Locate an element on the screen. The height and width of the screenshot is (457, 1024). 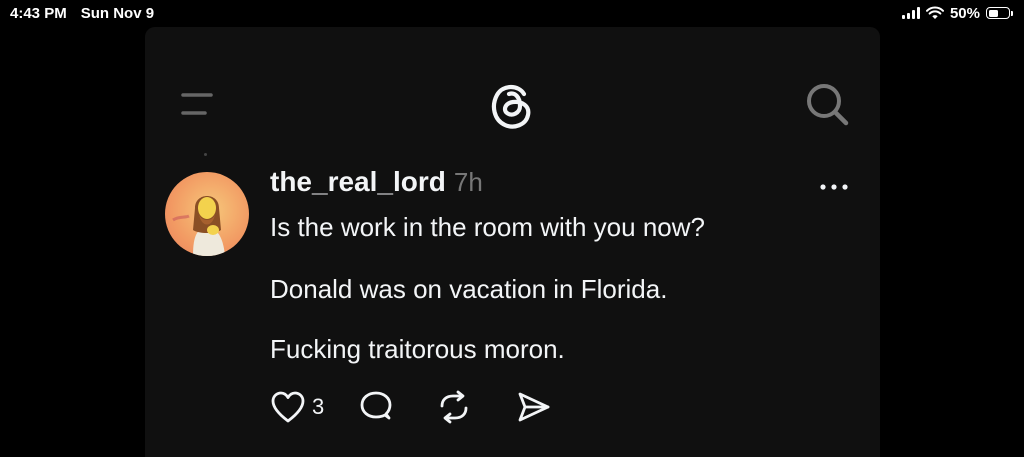
status-bar: 4:43 PM Sun Nov 9 50% is located at coordinates (512, 13).